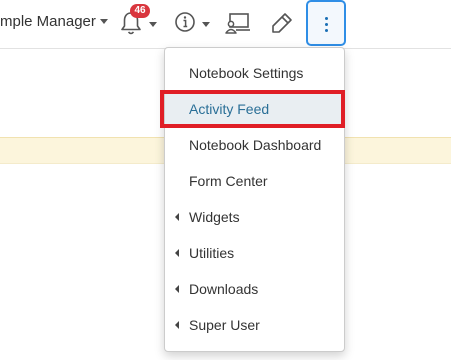  I want to click on menu-item-label: Notebook Dashboard, so click(255, 145).